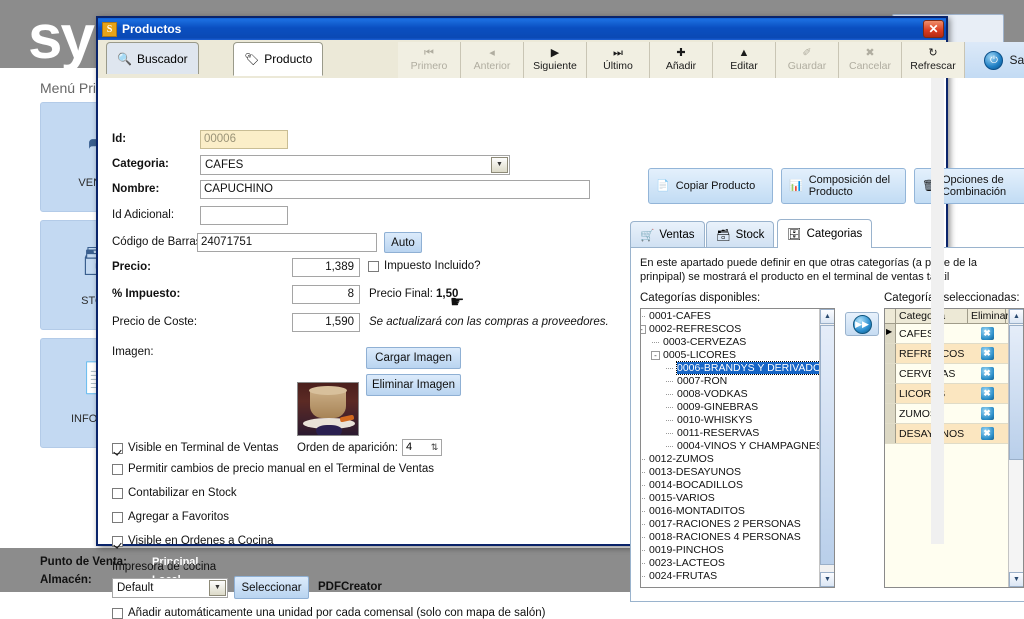 The width and height of the screenshot is (1024, 619). I want to click on tree-node: 0003-CERVEZAS, so click(729, 342).